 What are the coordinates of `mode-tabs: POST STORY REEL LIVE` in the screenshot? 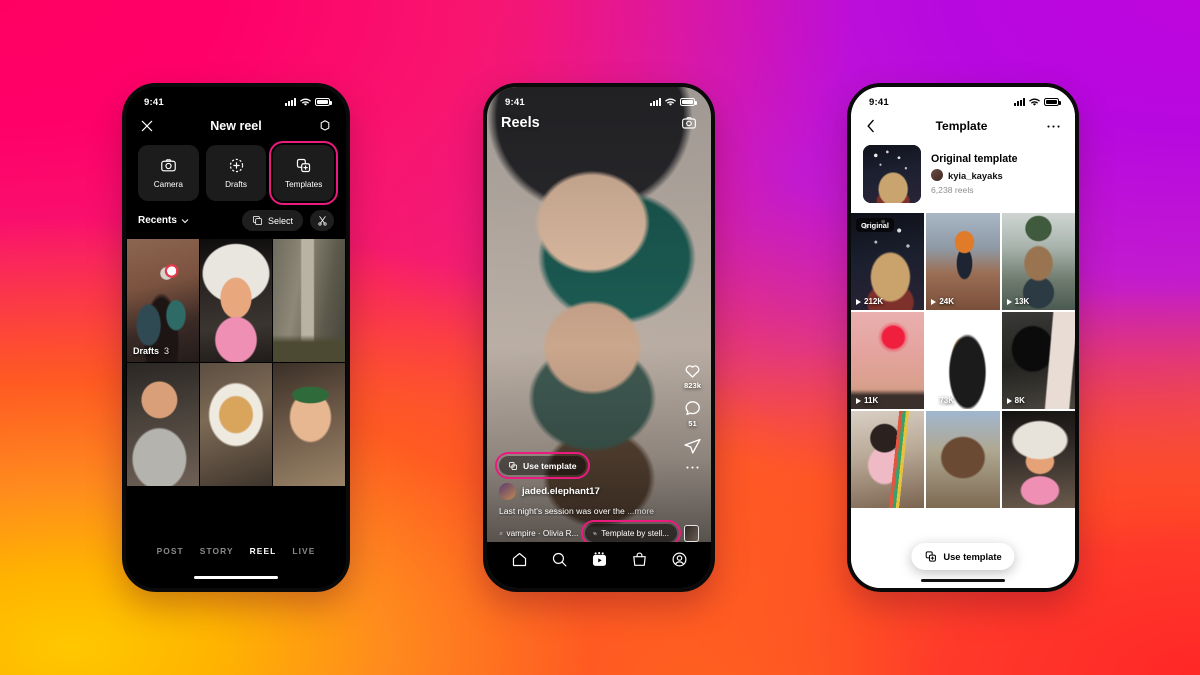 It's located at (236, 551).